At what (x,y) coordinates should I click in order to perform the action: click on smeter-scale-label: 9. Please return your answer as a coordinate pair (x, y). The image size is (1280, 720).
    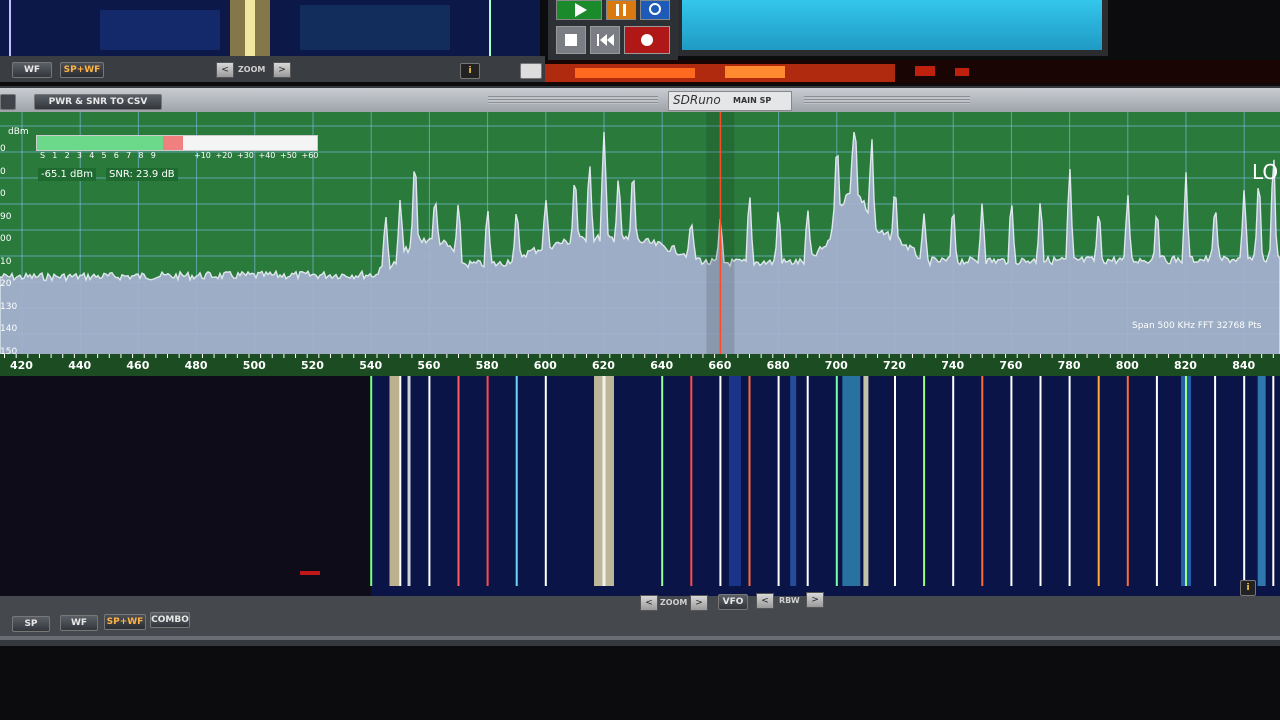
    Looking at the image, I should click on (153, 155).